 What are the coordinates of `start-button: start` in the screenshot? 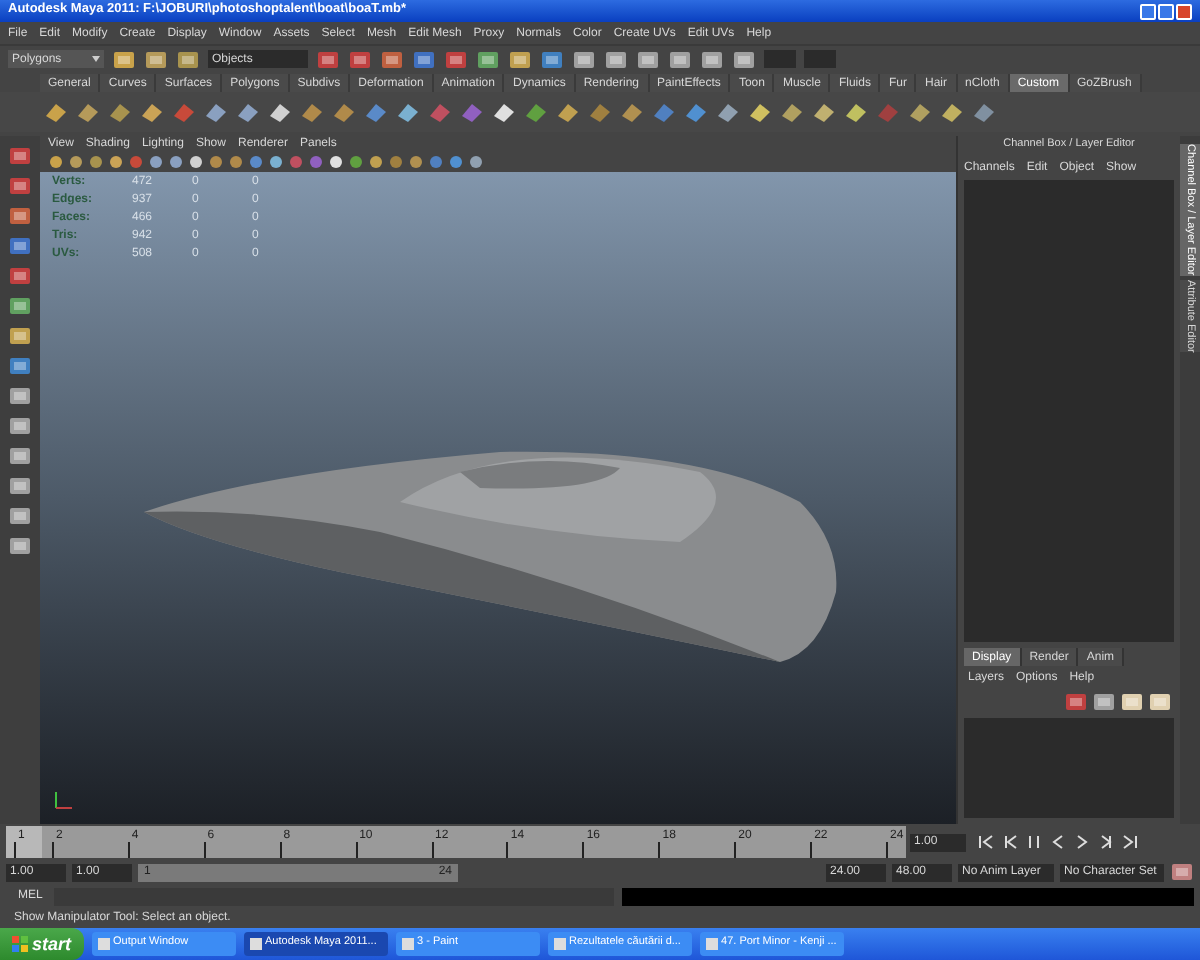 It's located at (42, 944).